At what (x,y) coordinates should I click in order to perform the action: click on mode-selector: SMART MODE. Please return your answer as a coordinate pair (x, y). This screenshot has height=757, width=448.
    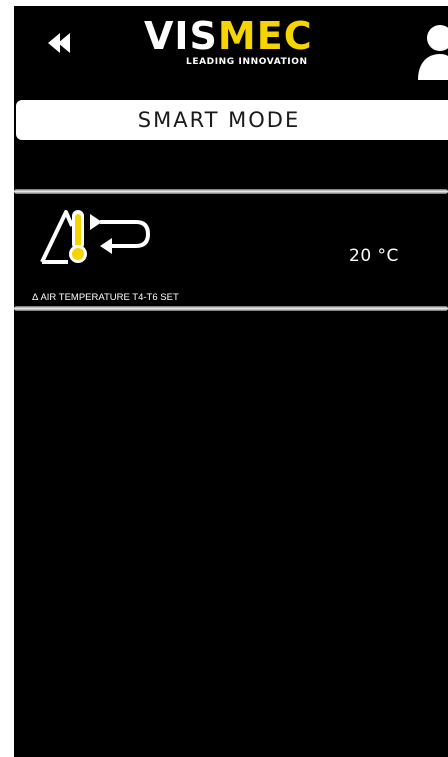
    Looking at the image, I should click on (232, 120).